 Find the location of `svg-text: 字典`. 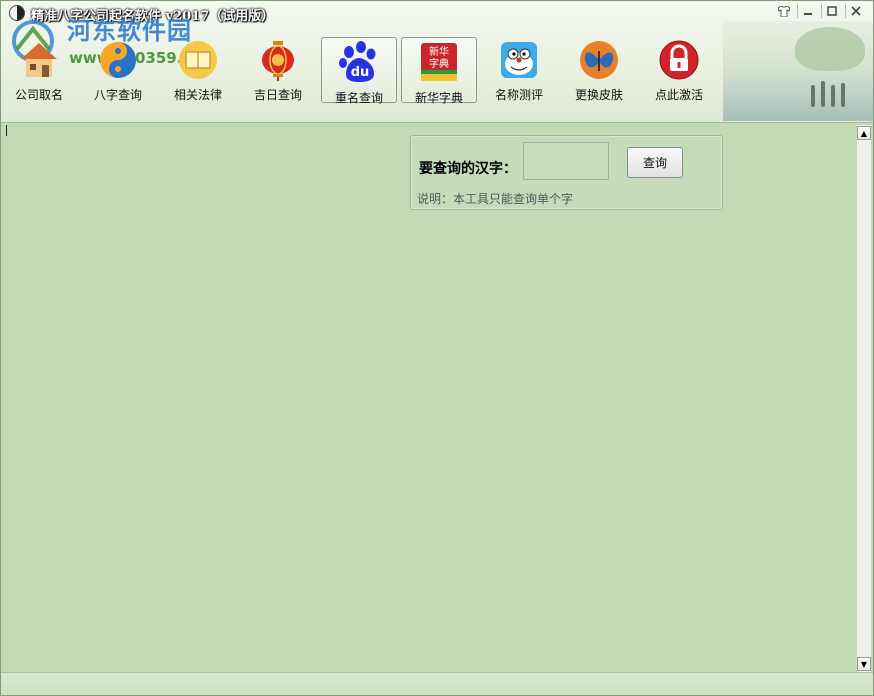

svg-text: 字典 is located at coordinates (439, 63).